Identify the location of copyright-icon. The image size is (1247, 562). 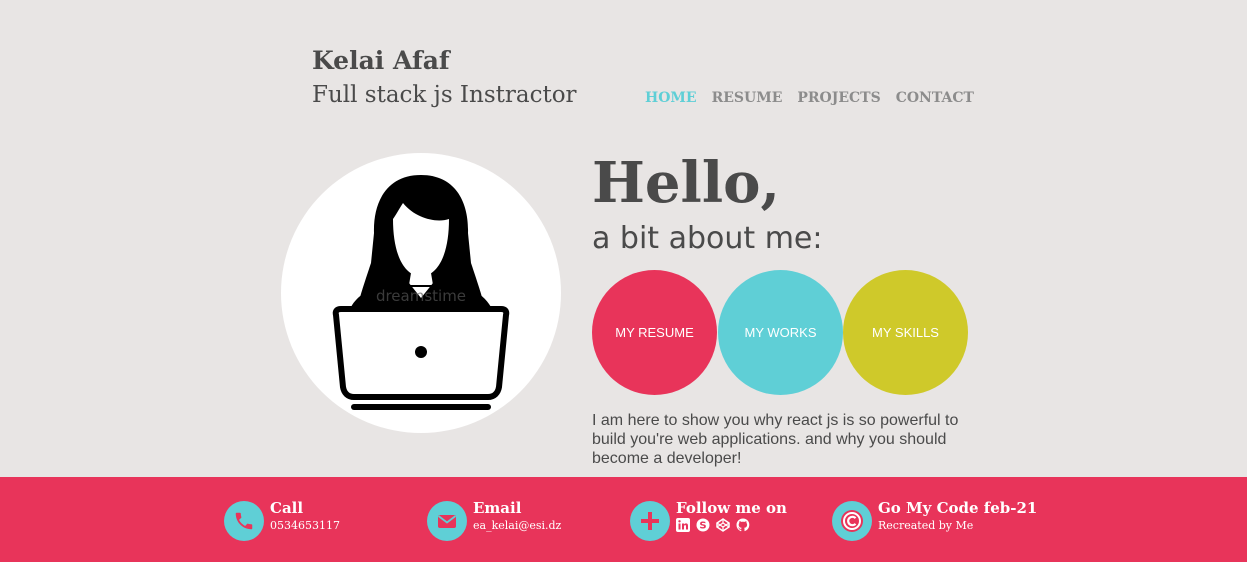
(852, 521).